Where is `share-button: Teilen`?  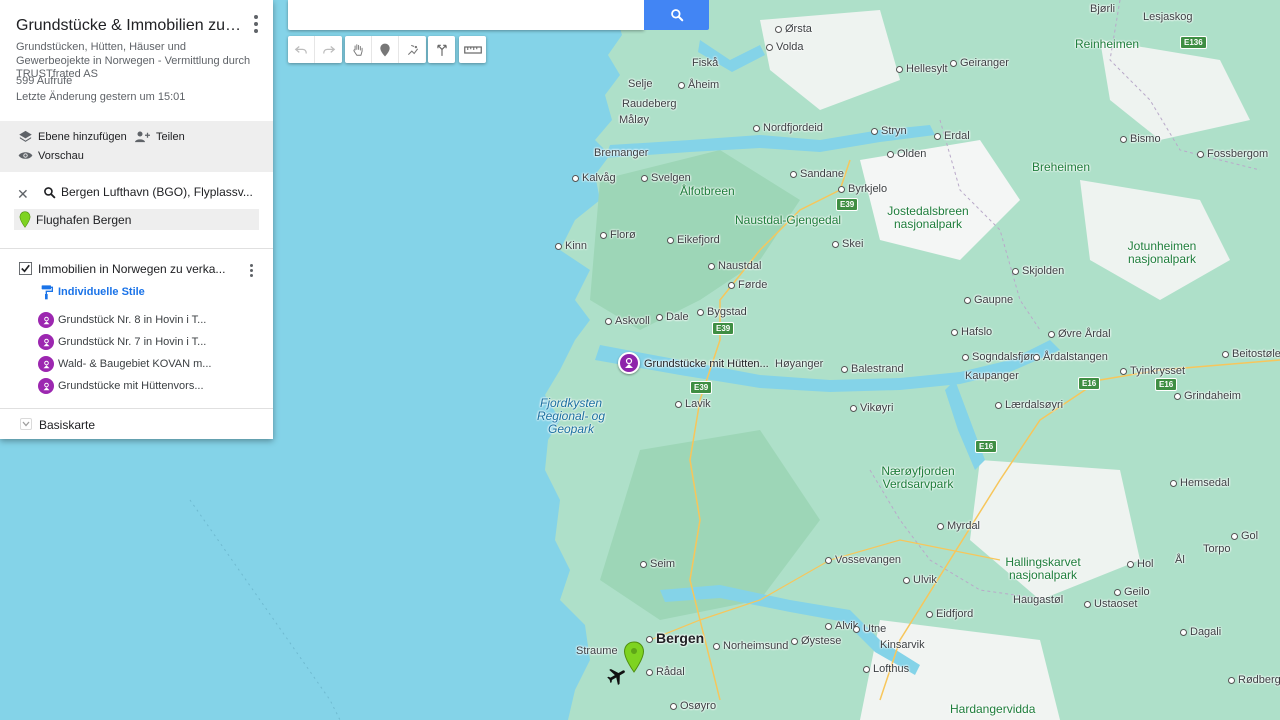
share-button: Teilen is located at coordinates (159, 136).